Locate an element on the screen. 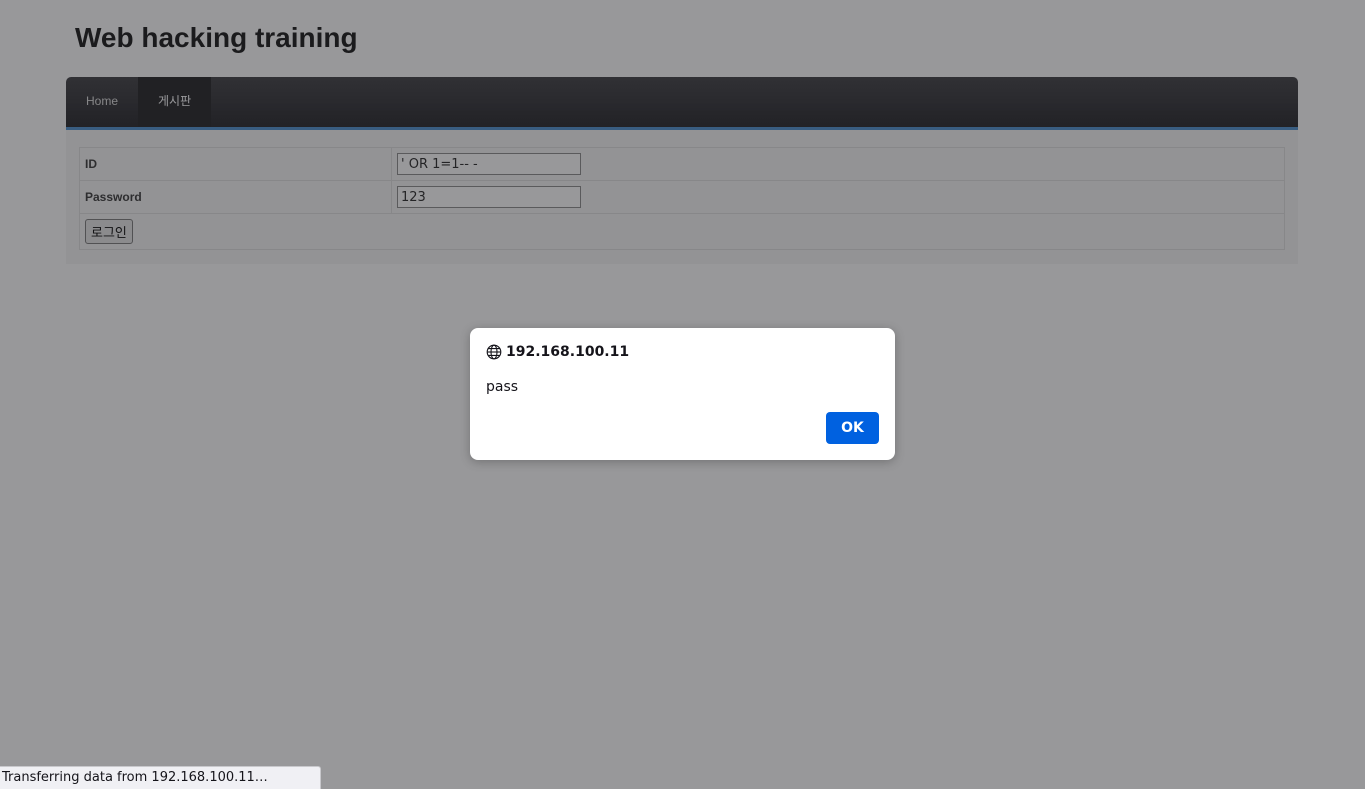  alert-dialog: 192.168.100.11 pass OK is located at coordinates (682, 394).